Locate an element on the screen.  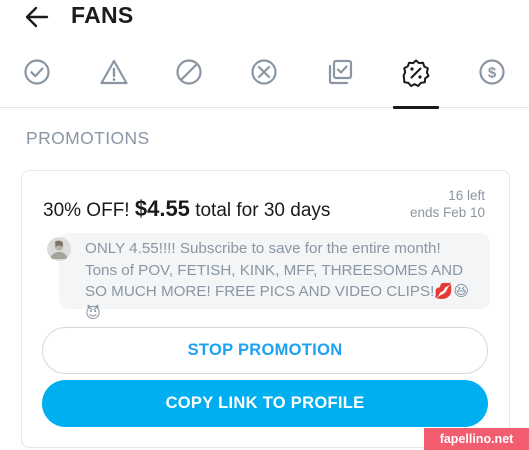
section-title: PROMOTIONS is located at coordinates (88, 138).